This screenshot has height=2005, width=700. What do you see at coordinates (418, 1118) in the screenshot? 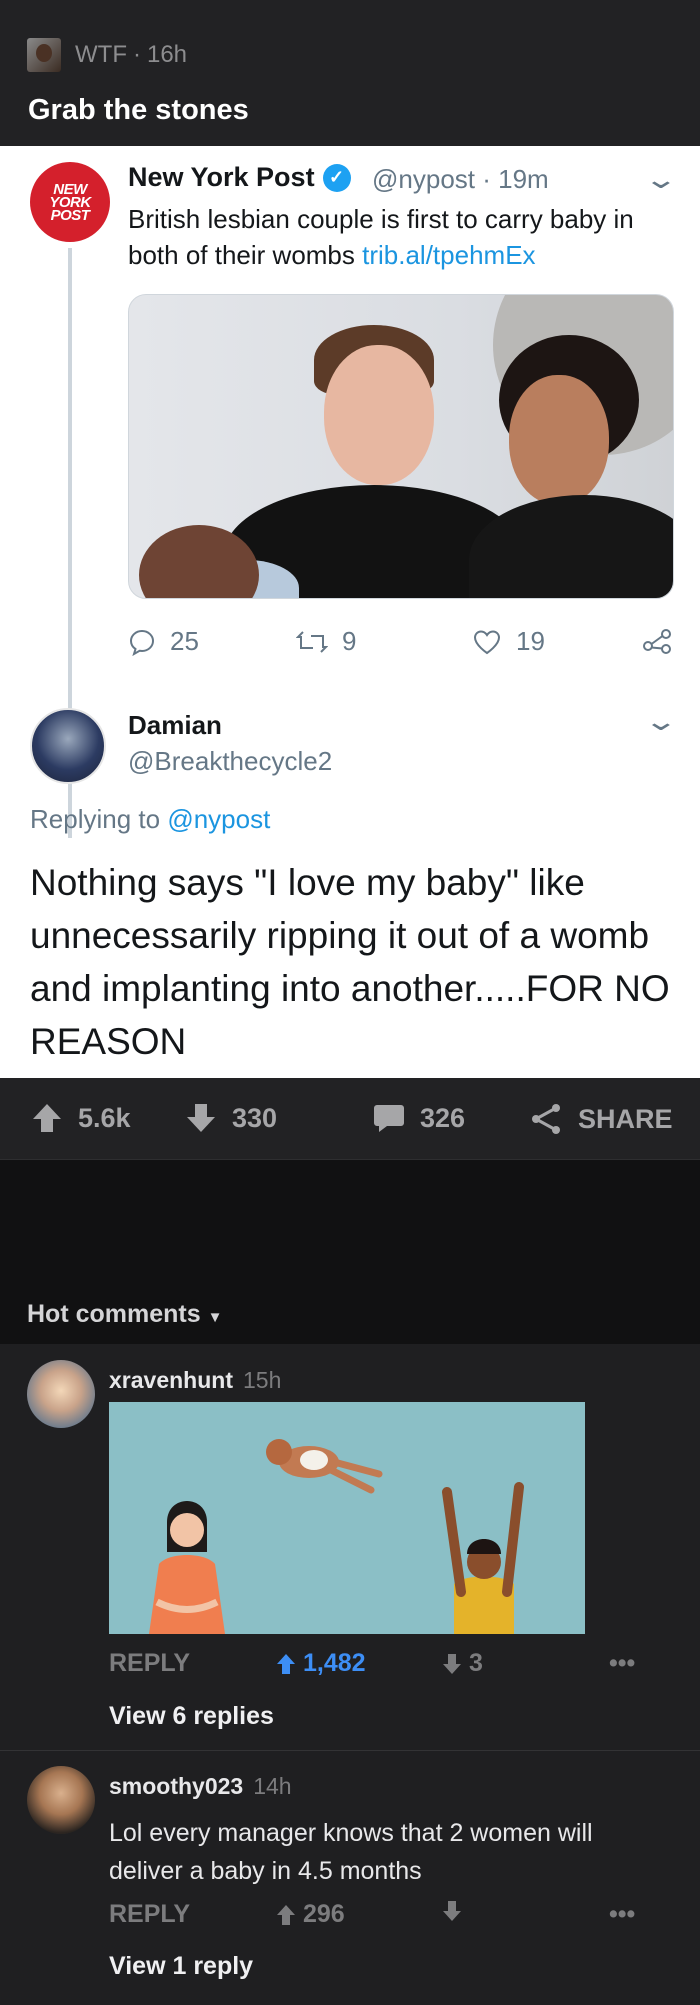
I see `comments-button: 326` at bounding box center [418, 1118].